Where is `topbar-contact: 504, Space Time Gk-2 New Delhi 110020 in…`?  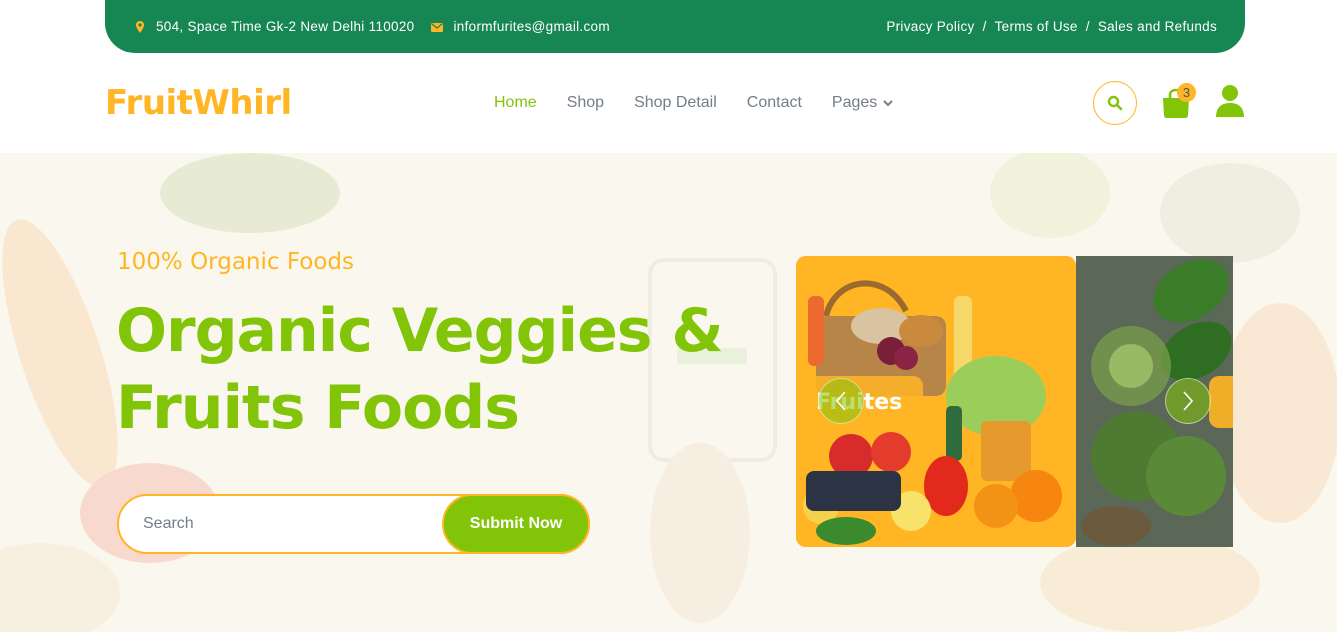 topbar-contact: 504, Space Time Gk-2 New Delhi 110020 in… is located at coordinates (371, 26).